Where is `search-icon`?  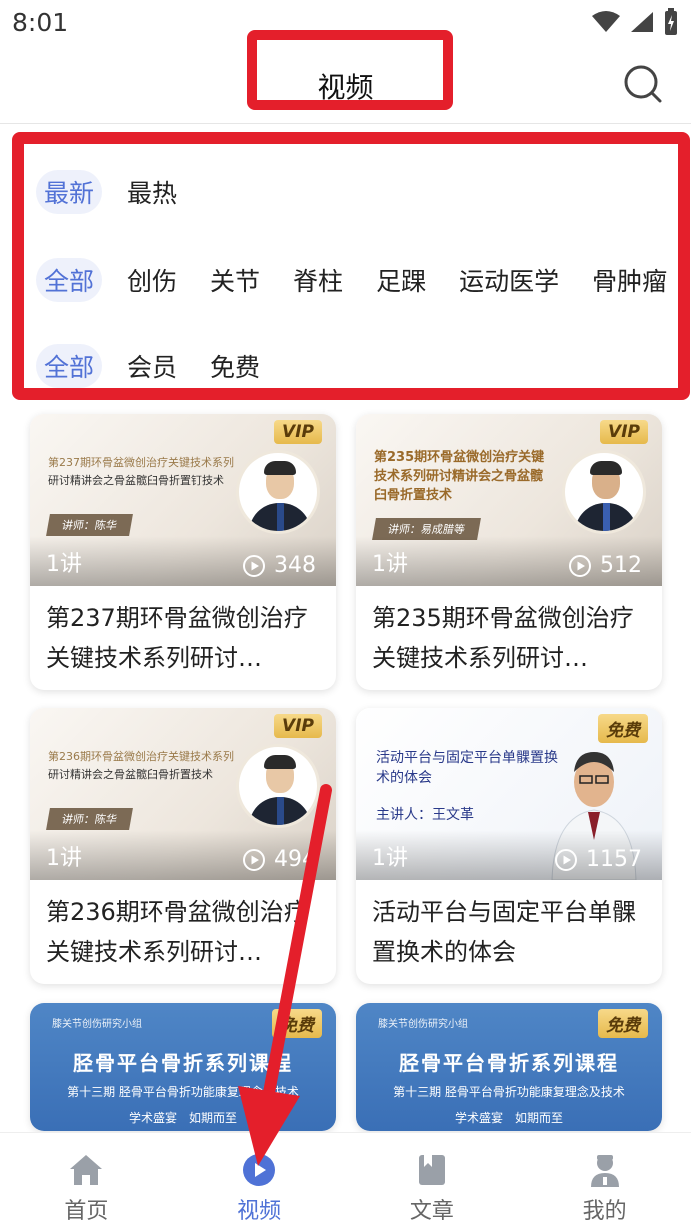
search-icon is located at coordinates (643, 84).